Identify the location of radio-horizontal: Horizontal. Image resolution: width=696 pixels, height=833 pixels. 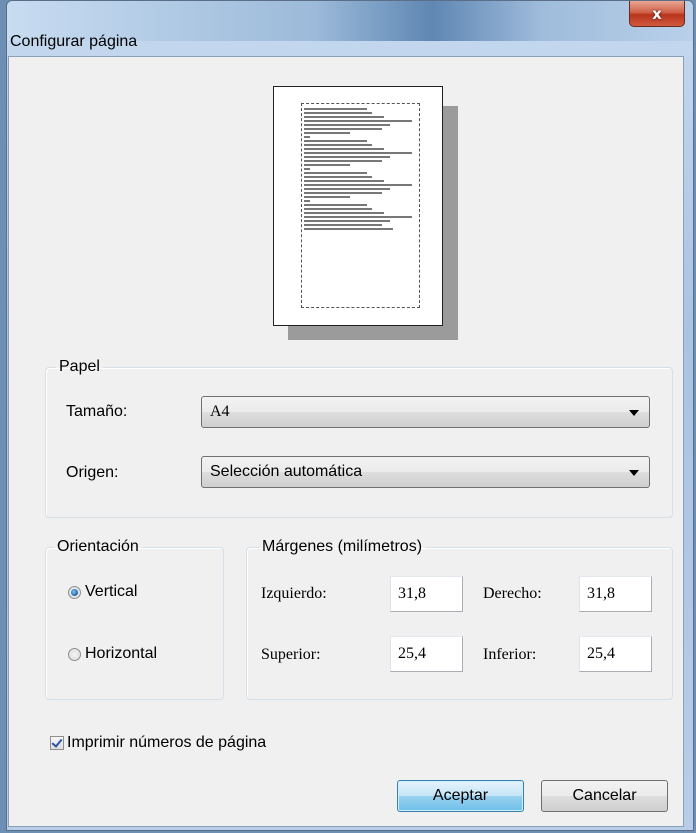
(112, 654).